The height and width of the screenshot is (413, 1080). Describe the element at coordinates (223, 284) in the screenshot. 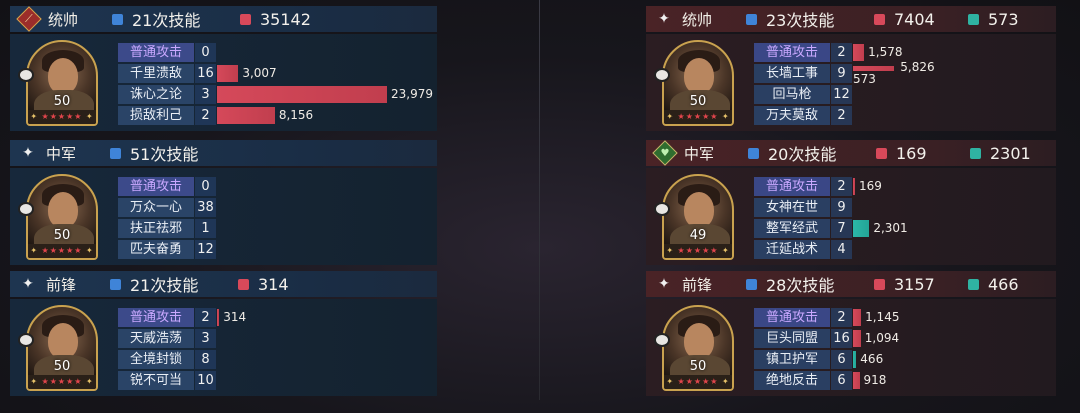

I see `card-header: ✦ 前锋 21次技能 314` at that location.